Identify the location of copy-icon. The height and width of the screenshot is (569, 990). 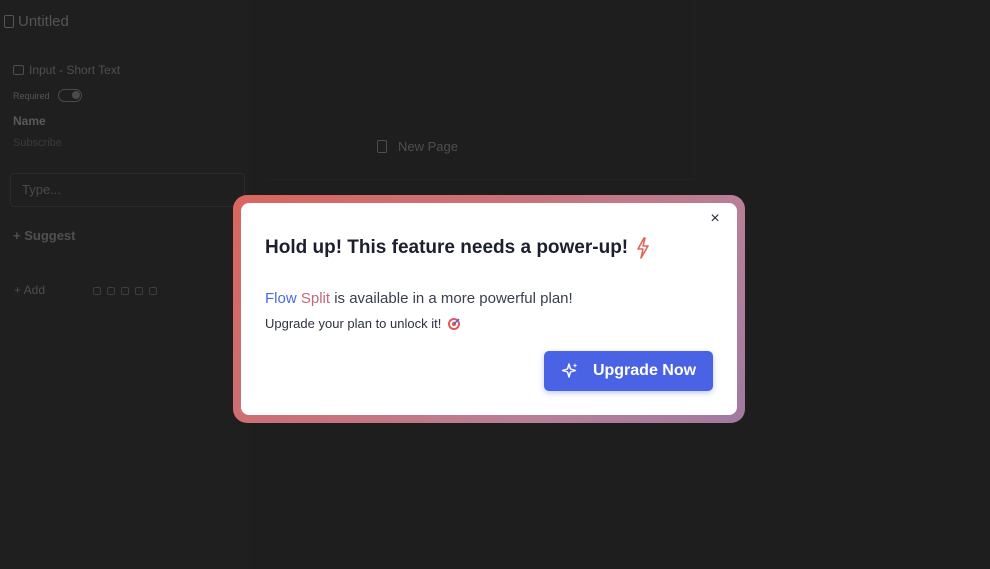
(139, 291).